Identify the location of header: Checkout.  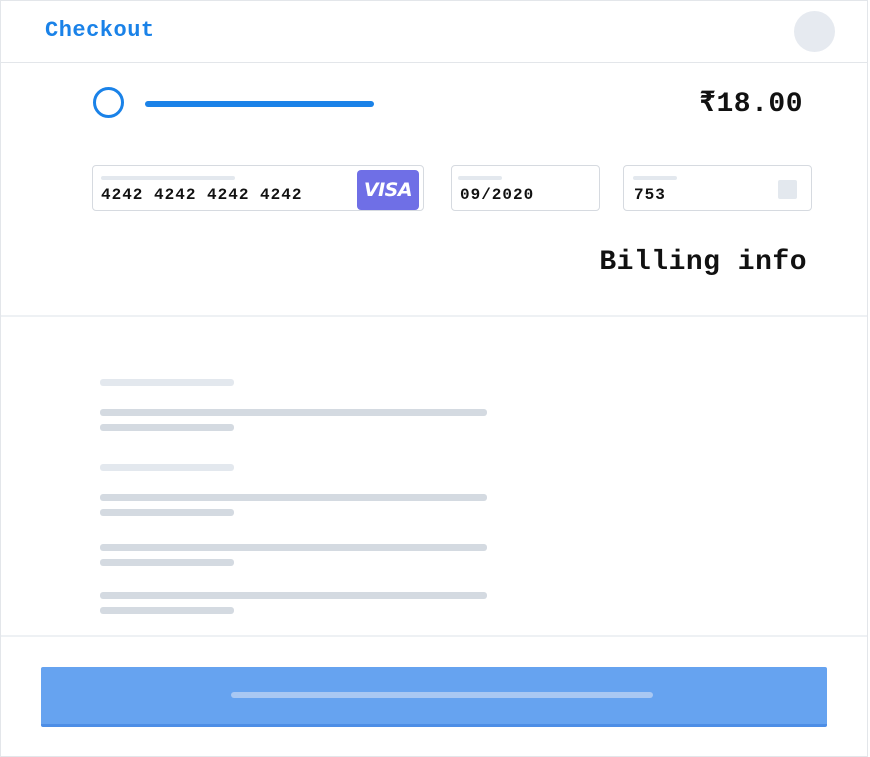
(434, 32).